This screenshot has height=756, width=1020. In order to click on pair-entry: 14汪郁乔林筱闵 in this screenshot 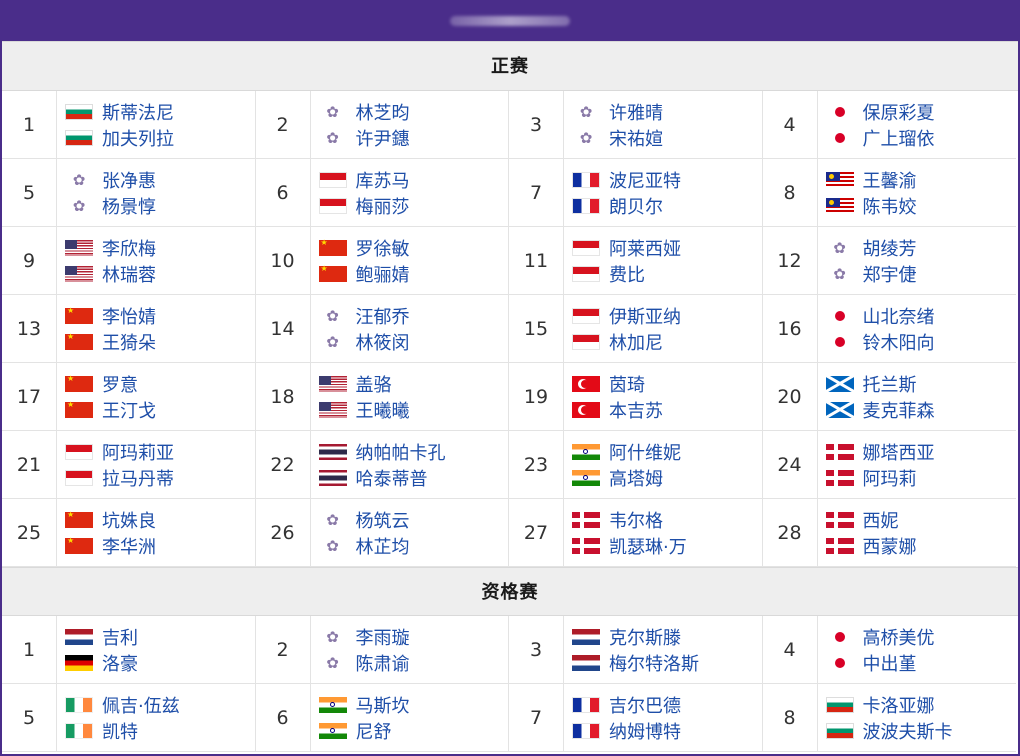, I will do `click(382, 329)`.